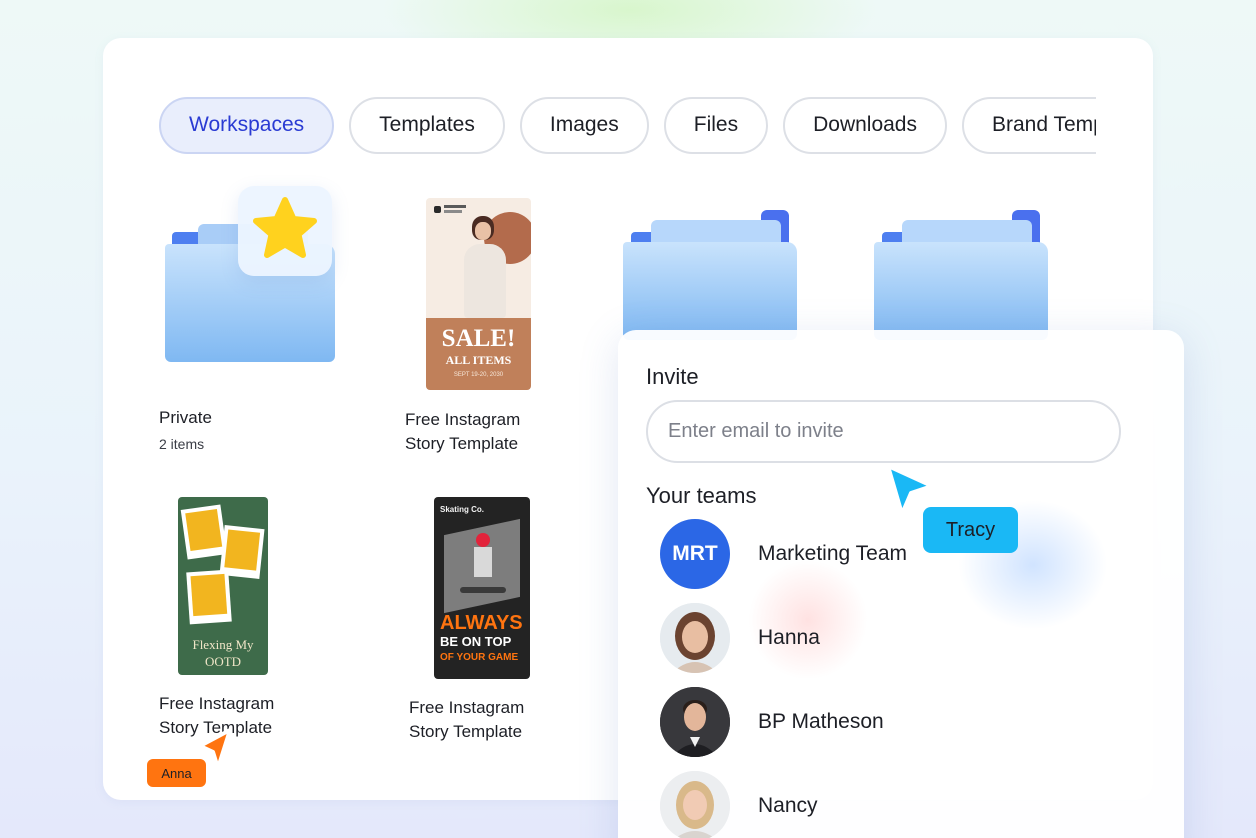 This screenshot has width=1256, height=838. I want to click on tile-sale-template: Free Instagram Story Template, so click(462, 432).